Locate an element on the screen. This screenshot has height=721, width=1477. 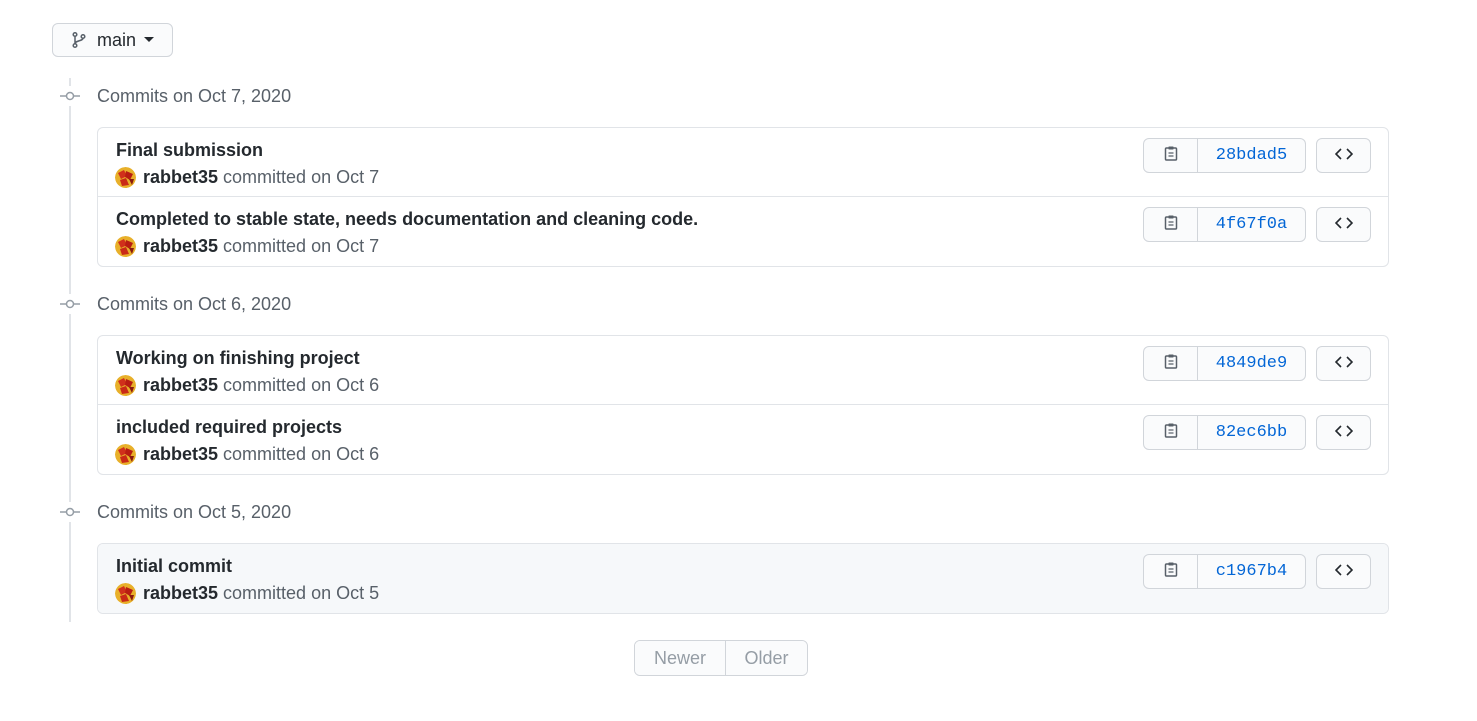
caret-down-icon is located at coordinates (149, 40).